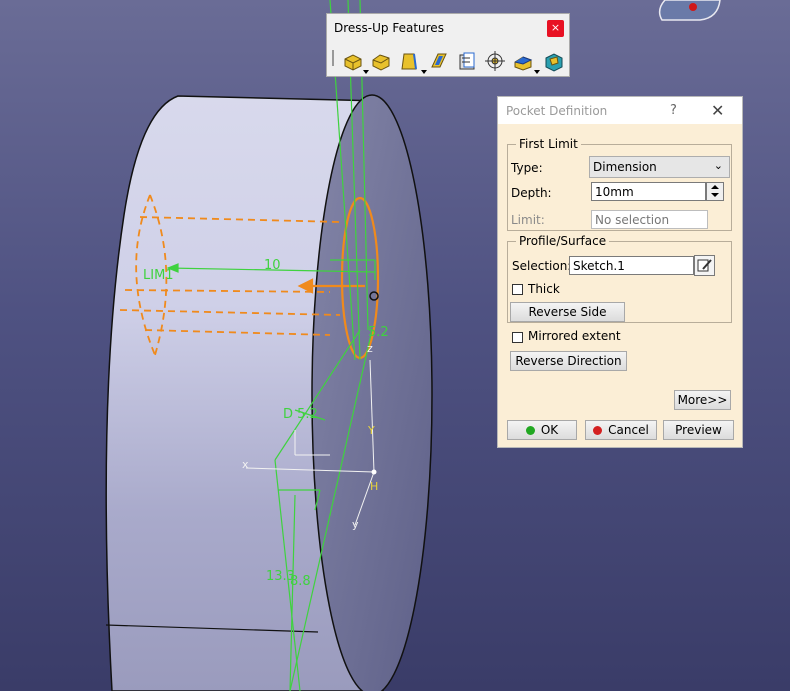  What do you see at coordinates (548, 144) in the screenshot?
I see `first-limit-legend: First Limit` at bounding box center [548, 144].